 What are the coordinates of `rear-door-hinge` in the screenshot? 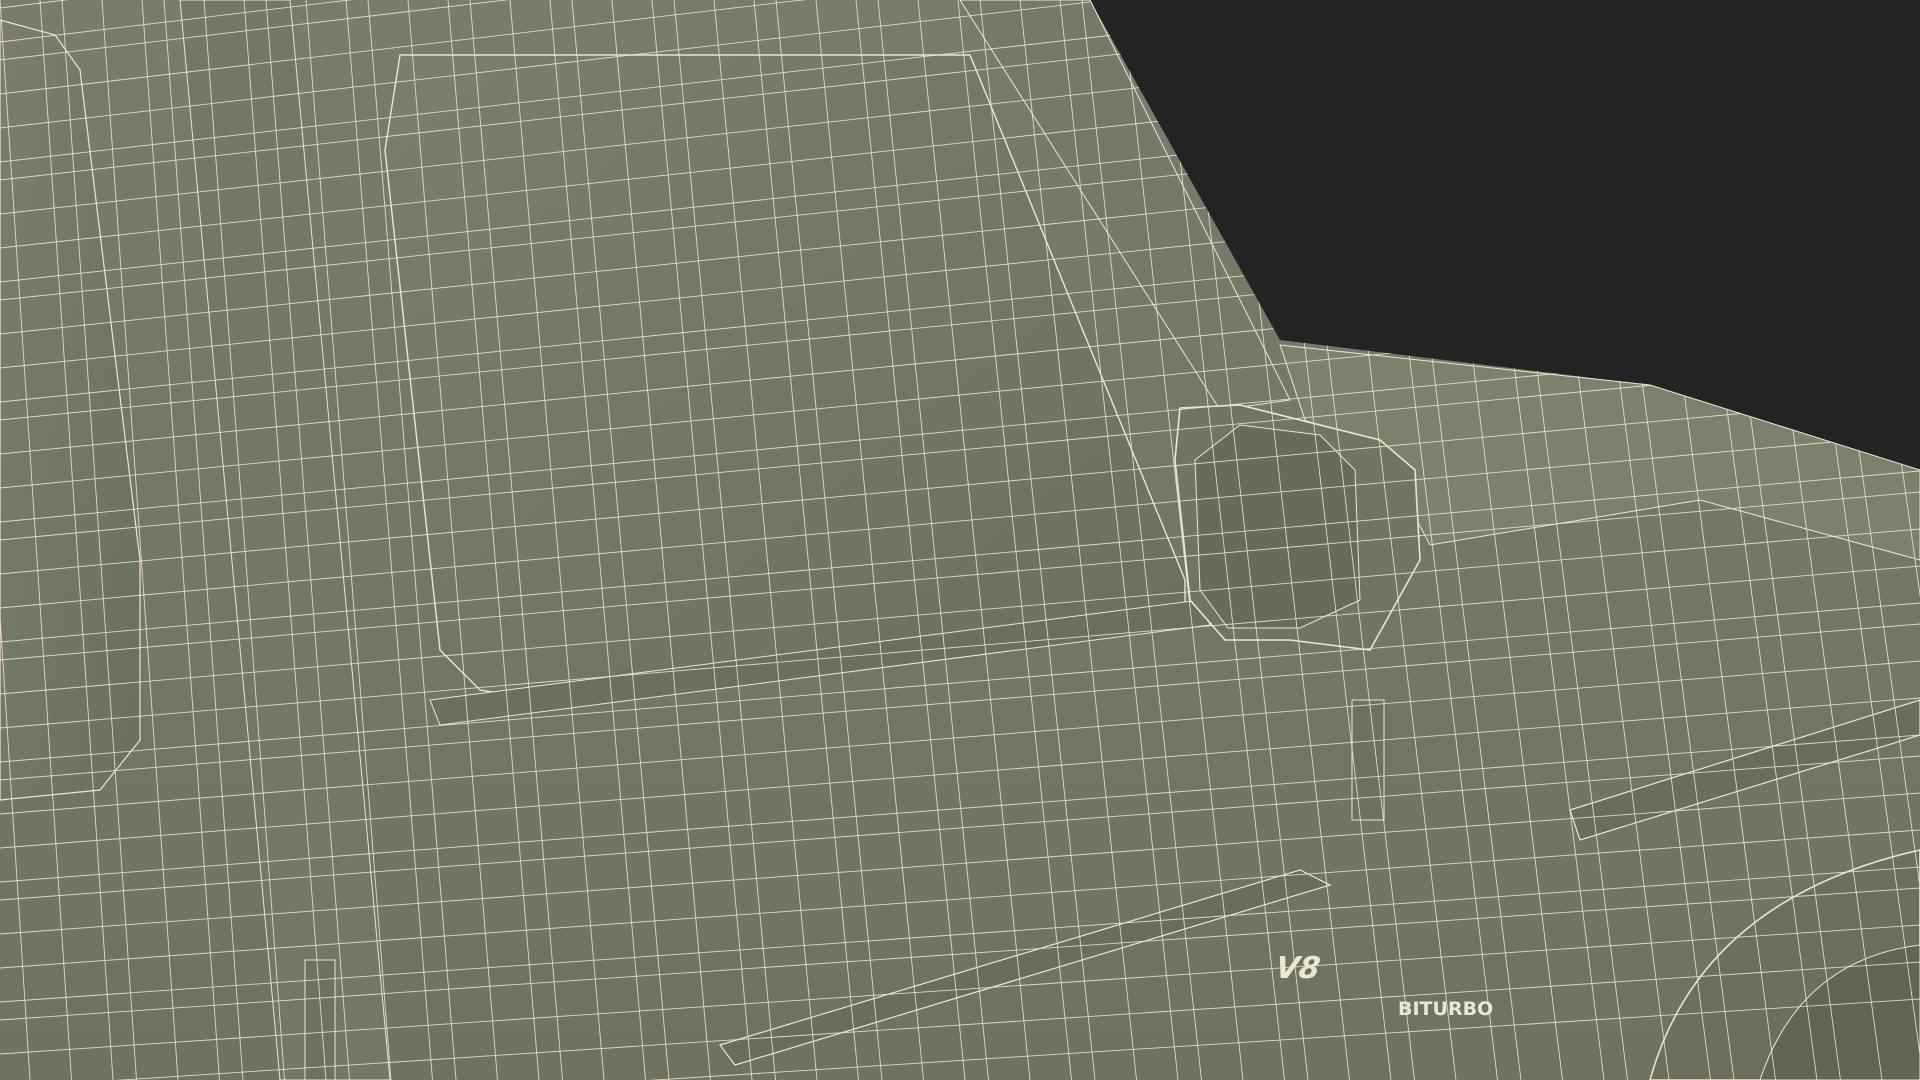 It's located at (320, 1019).